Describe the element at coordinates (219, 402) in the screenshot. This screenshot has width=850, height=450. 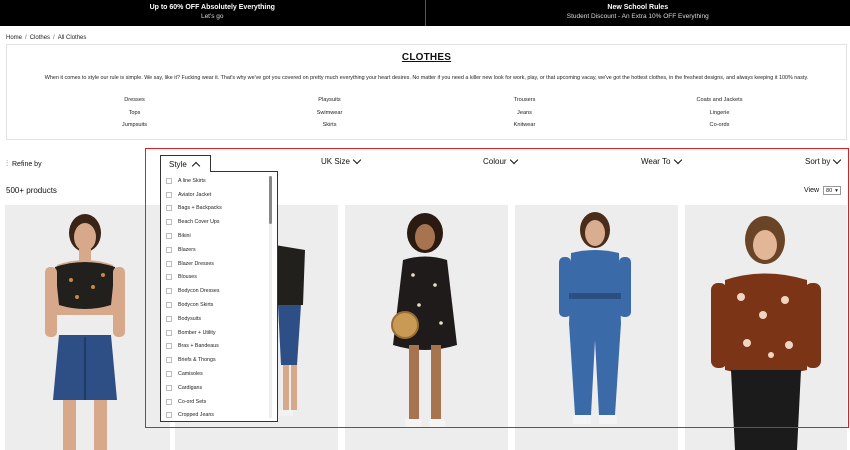
I see `style-option: Co-ord Sets` at that location.